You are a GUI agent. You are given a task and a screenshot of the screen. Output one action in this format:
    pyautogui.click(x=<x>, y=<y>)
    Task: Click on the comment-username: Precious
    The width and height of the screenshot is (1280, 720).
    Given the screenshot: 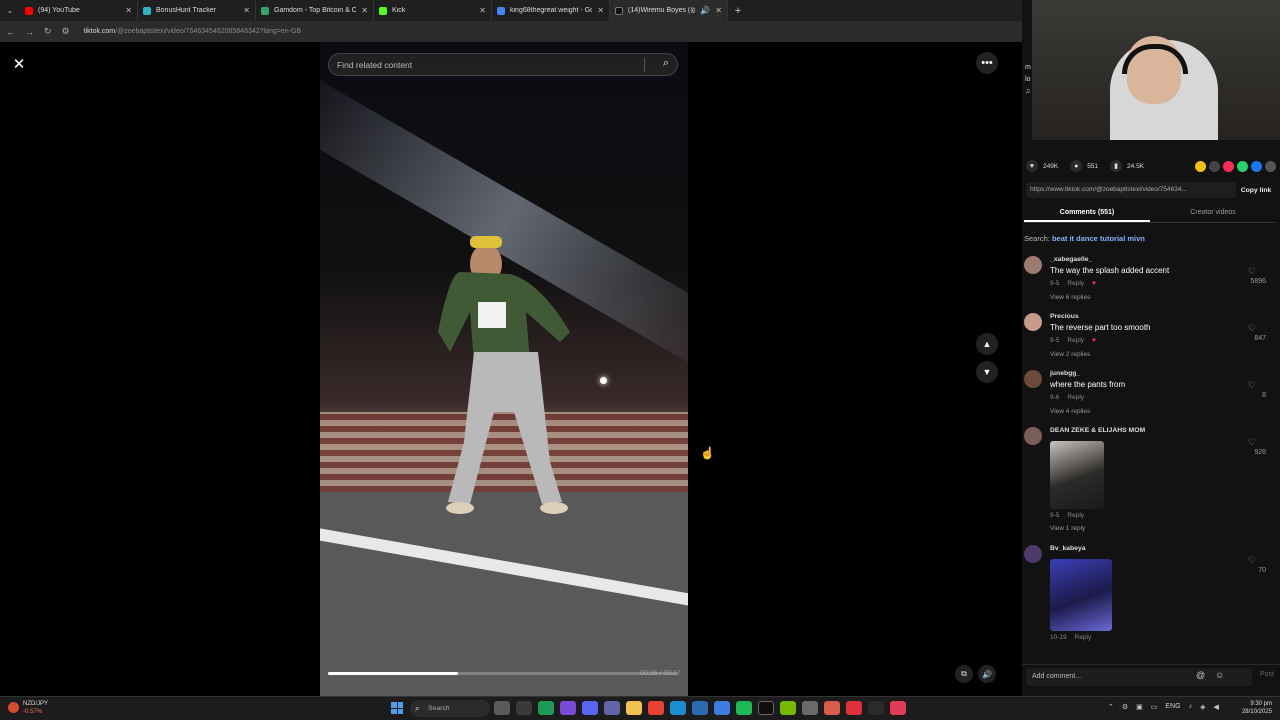 What is the action you would take?
    pyautogui.click(x=1064, y=316)
    